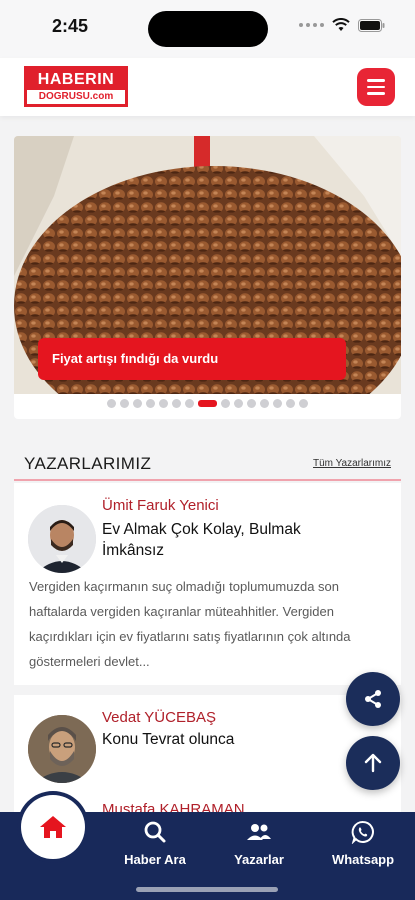 Image resolution: width=415 pixels, height=900 pixels. Describe the element at coordinates (207, 889) in the screenshot. I see `home-indicator` at that location.